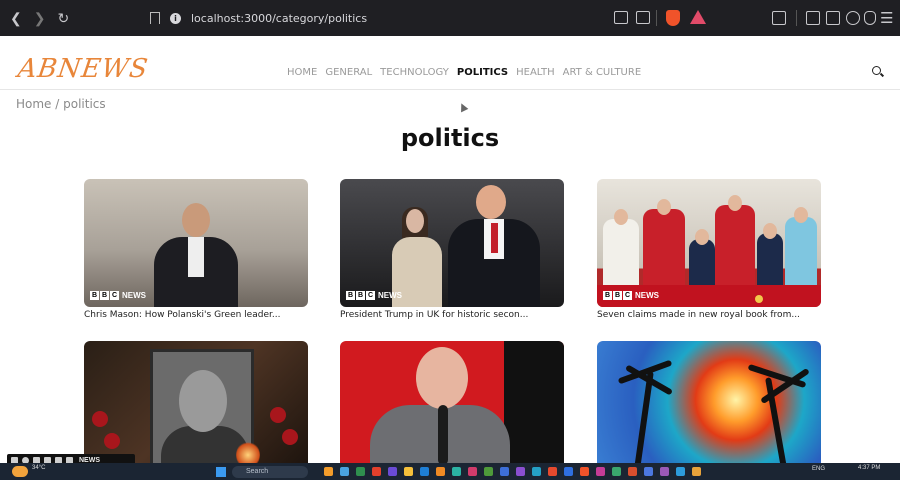 This screenshot has width=900, height=480. Describe the element at coordinates (61, 104) in the screenshot. I see `breadcrumb: Home / politics` at that location.